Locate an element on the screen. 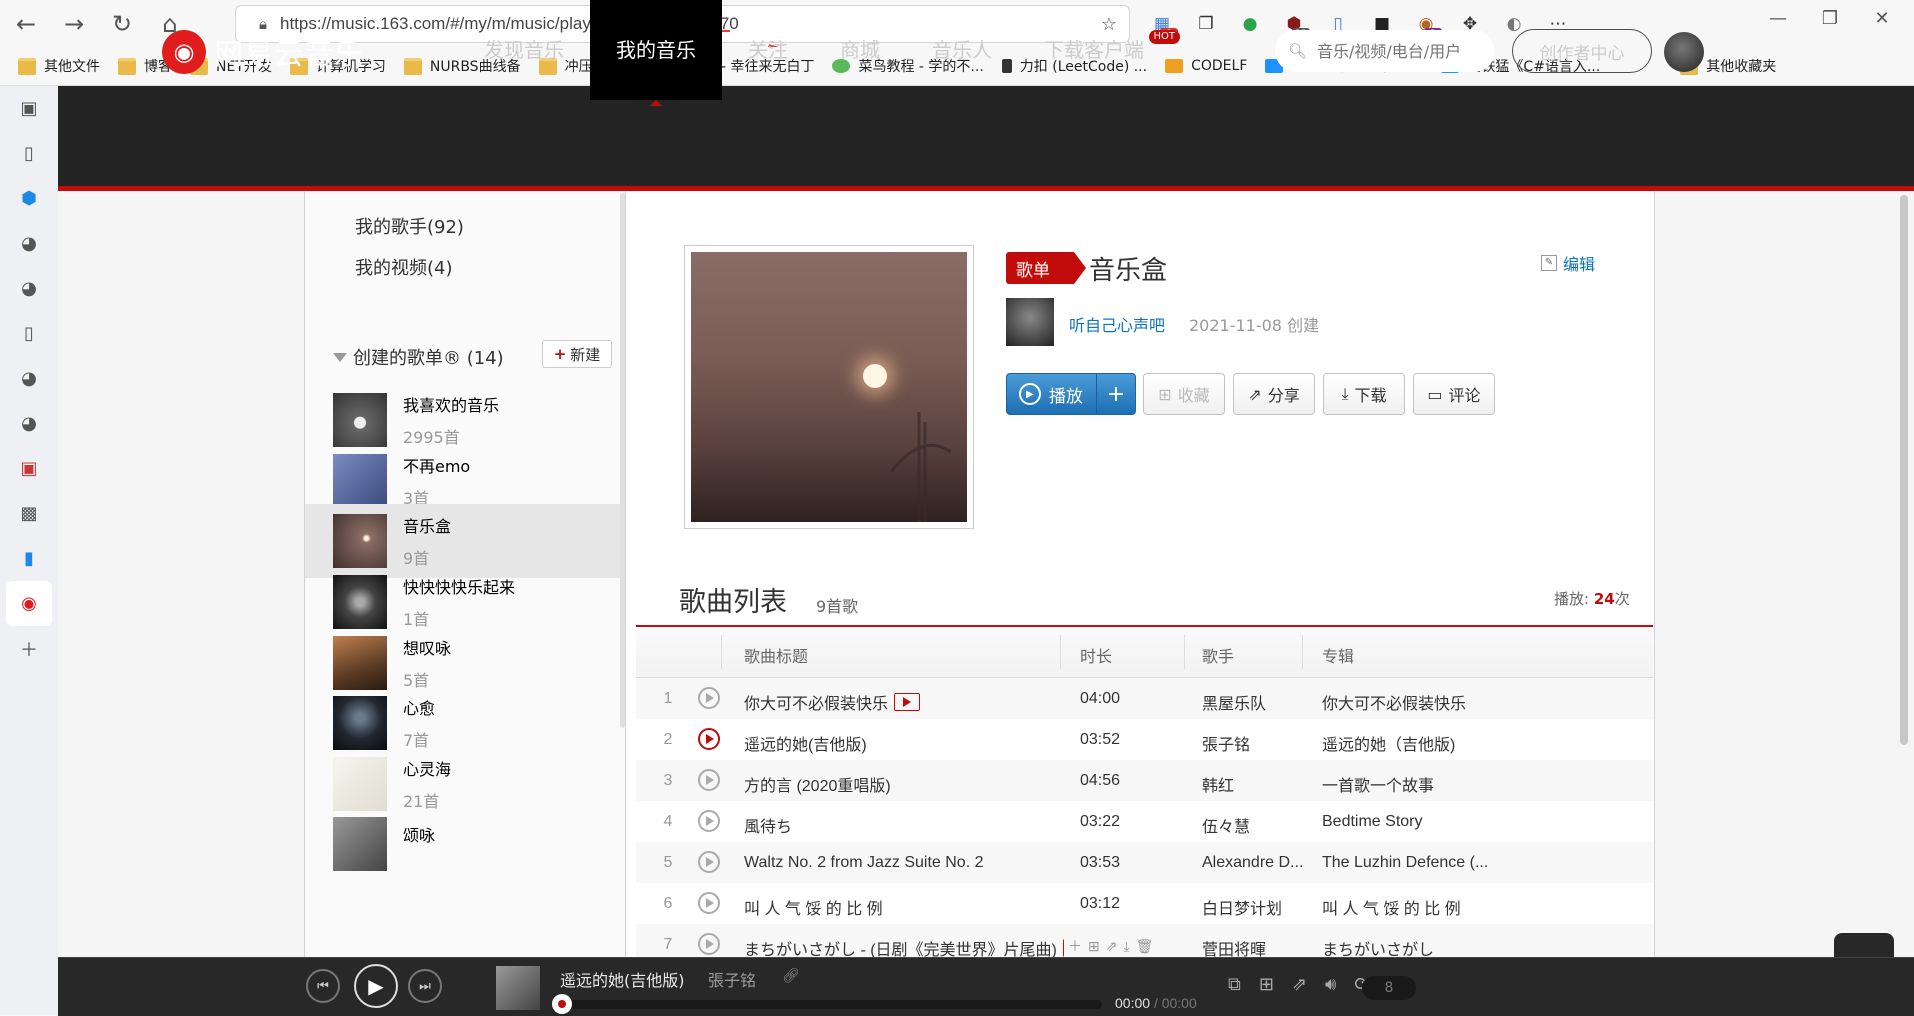 This screenshot has width=1914, height=1016. progress-bar is located at coordinates (827, 1004).